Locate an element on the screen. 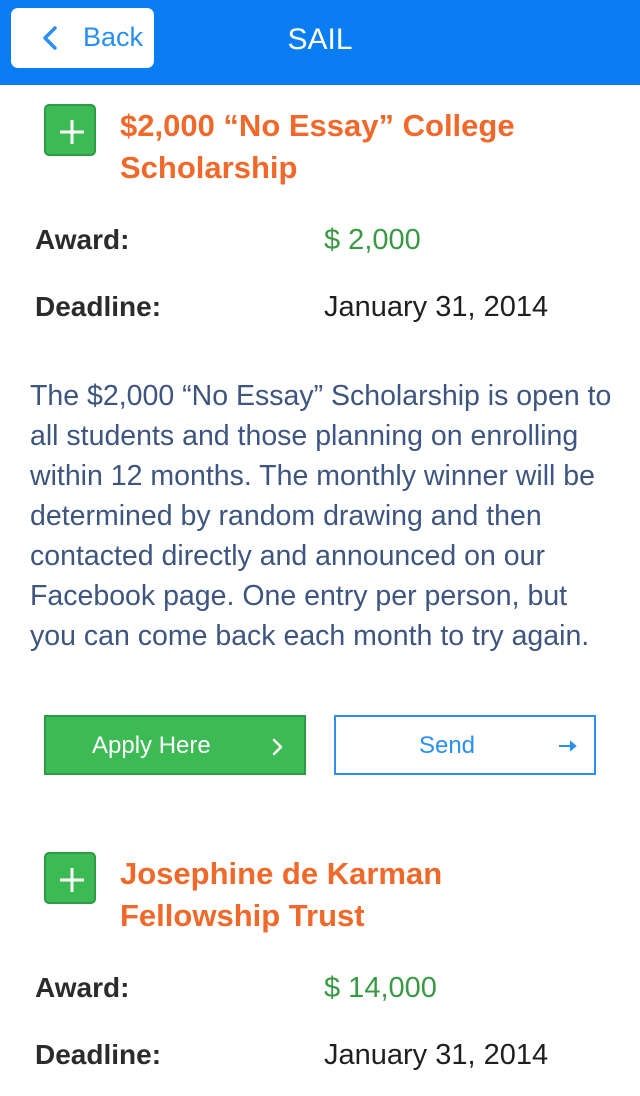 The width and height of the screenshot is (640, 1096). page-title: SAIL is located at coordinates (320, 39).